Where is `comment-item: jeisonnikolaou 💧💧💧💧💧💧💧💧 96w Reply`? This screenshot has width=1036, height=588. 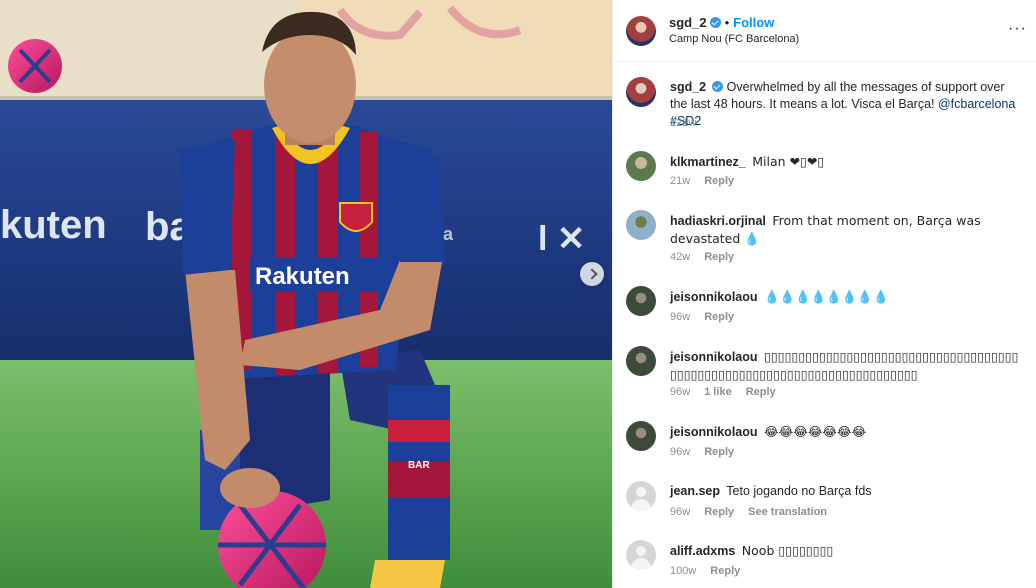 comment-item: jeisonnikolaou 💧💧💧💧💧💧💧💧 96w Reply is located at coordinates (824, 306).